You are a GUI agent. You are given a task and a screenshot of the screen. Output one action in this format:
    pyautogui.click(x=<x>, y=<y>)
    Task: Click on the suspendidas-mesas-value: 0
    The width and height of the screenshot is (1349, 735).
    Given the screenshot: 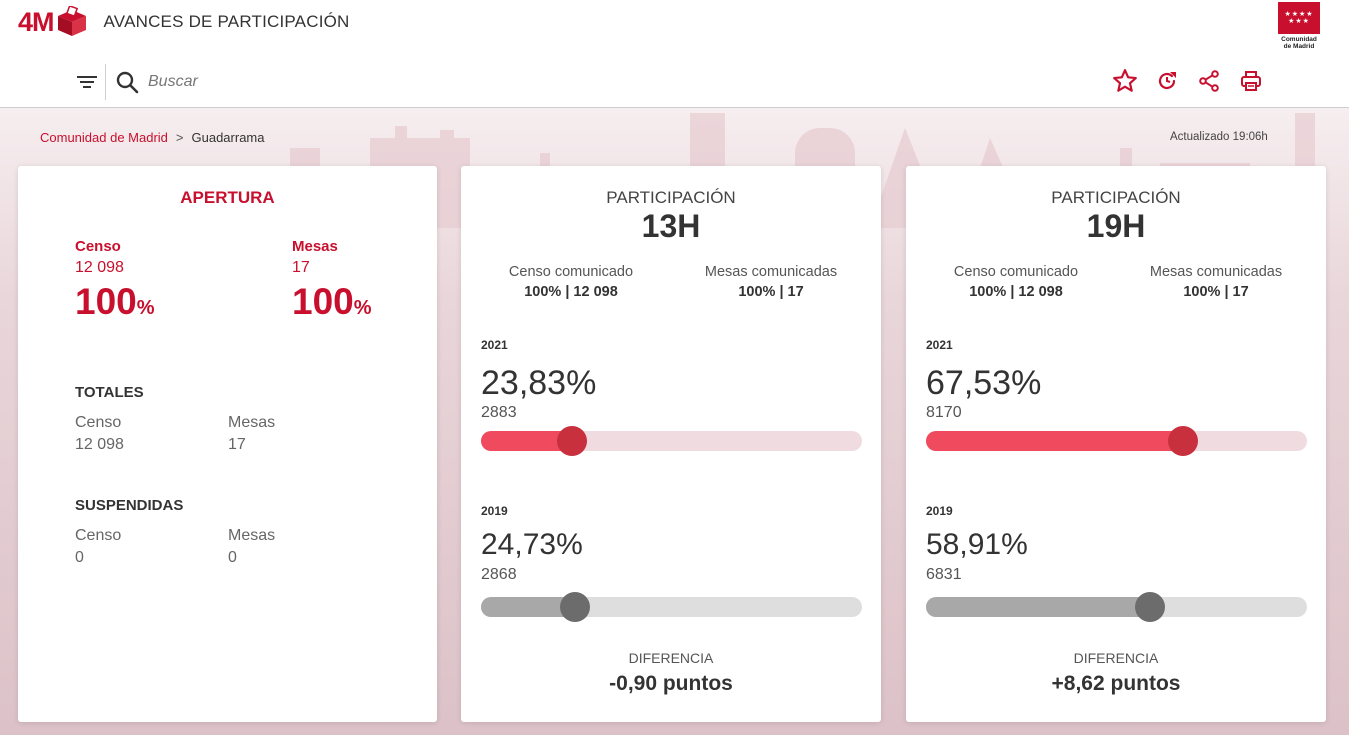 What is the action you would take?
    pyautogui.click(x=232, y=557)
    